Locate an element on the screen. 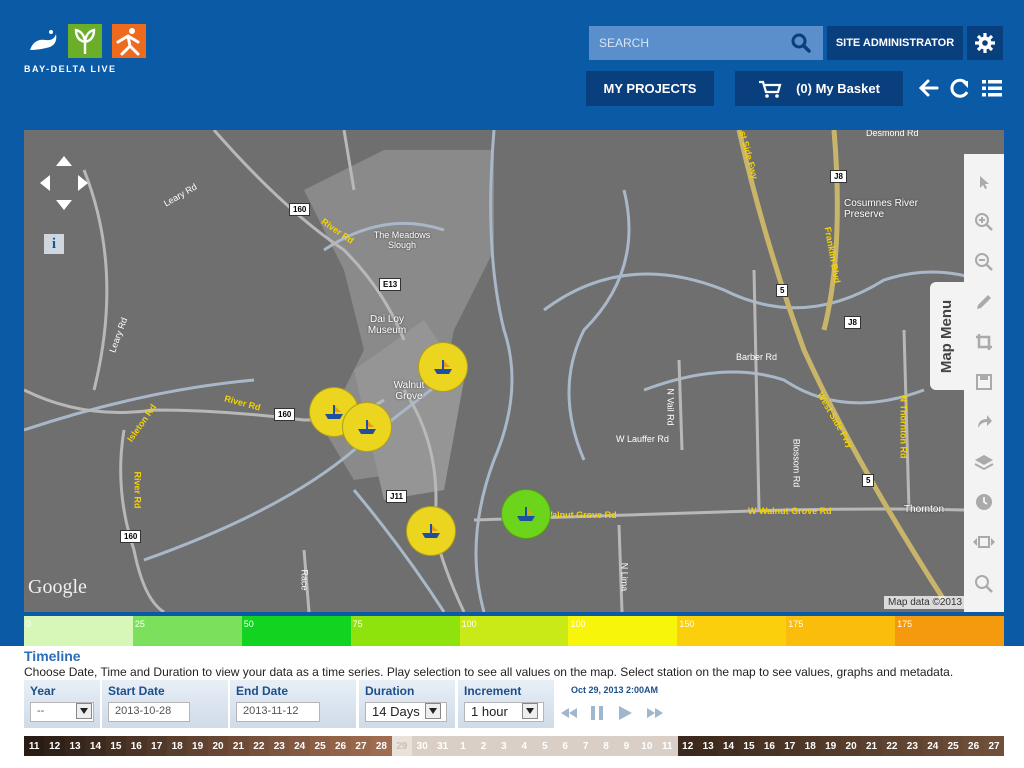  draw-tool is located at coordinates (984, 302).